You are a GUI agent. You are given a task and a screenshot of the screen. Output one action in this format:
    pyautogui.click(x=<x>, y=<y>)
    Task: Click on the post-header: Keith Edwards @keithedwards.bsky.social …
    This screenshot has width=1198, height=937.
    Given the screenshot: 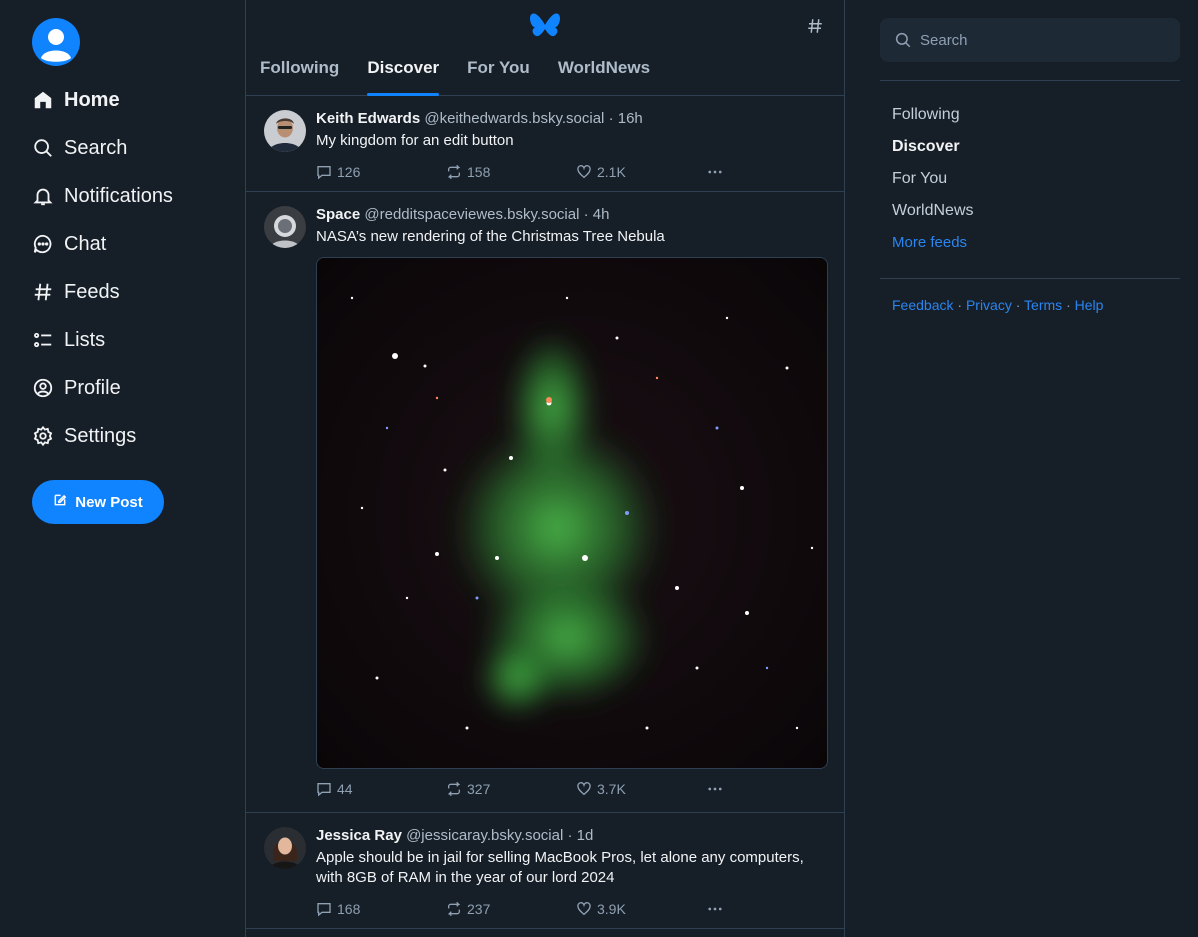 What is the action you would take?
    pyautogui.click(x=572, y=119)
    